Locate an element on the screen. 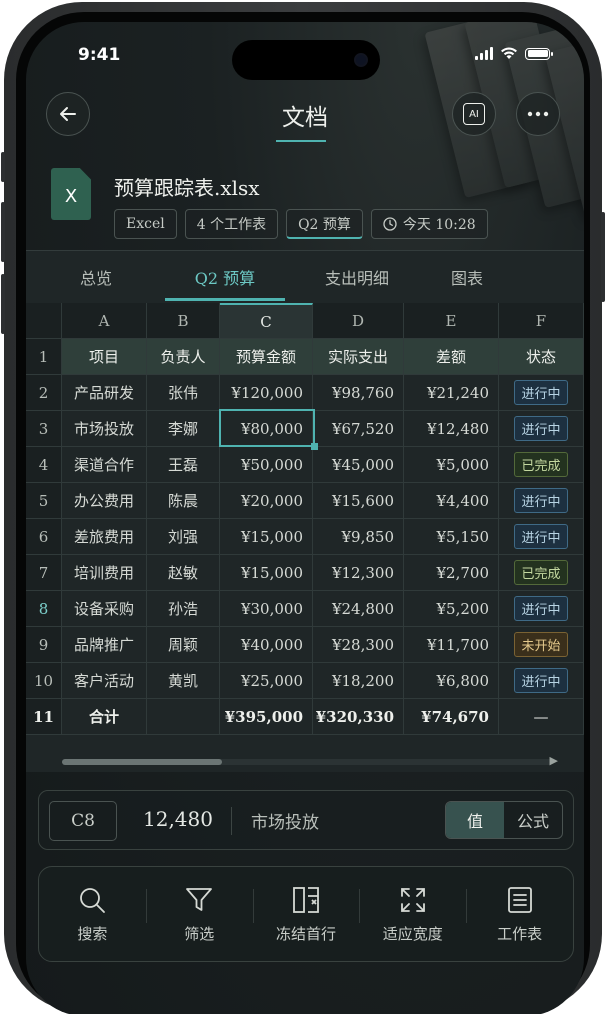  total-status-cell: — is located at coordinates (541, 717).